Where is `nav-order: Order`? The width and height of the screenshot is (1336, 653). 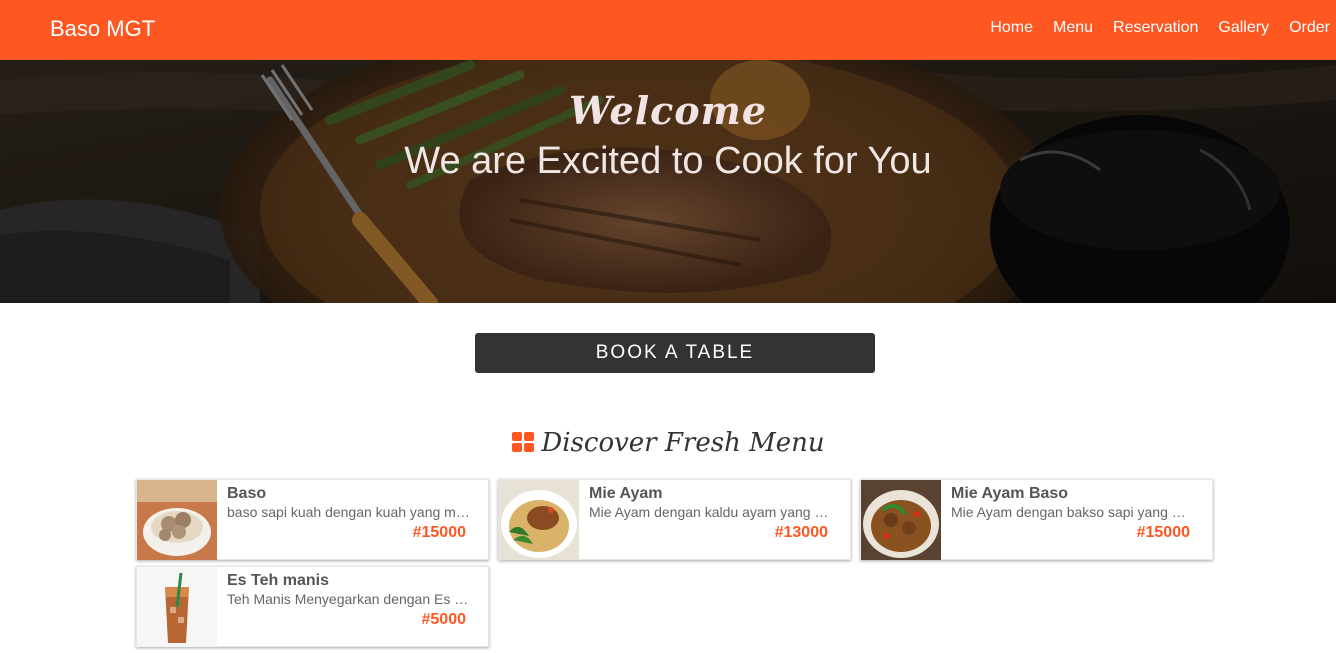 nav-order: Order is located at coordinates (1309, 28).